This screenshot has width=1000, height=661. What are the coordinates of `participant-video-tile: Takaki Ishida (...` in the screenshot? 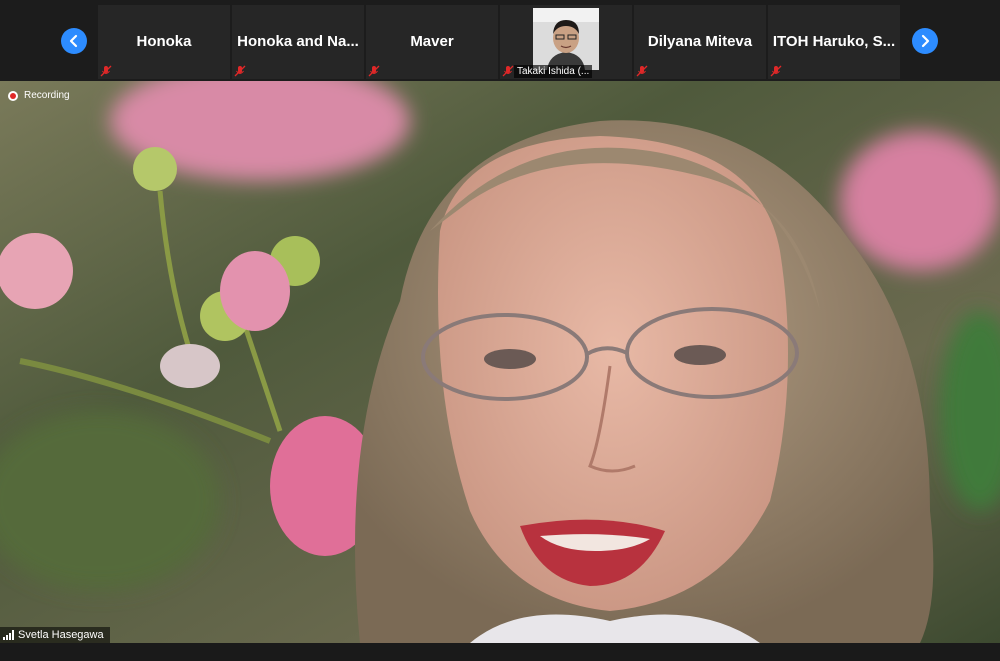 It's located at (566, 42).